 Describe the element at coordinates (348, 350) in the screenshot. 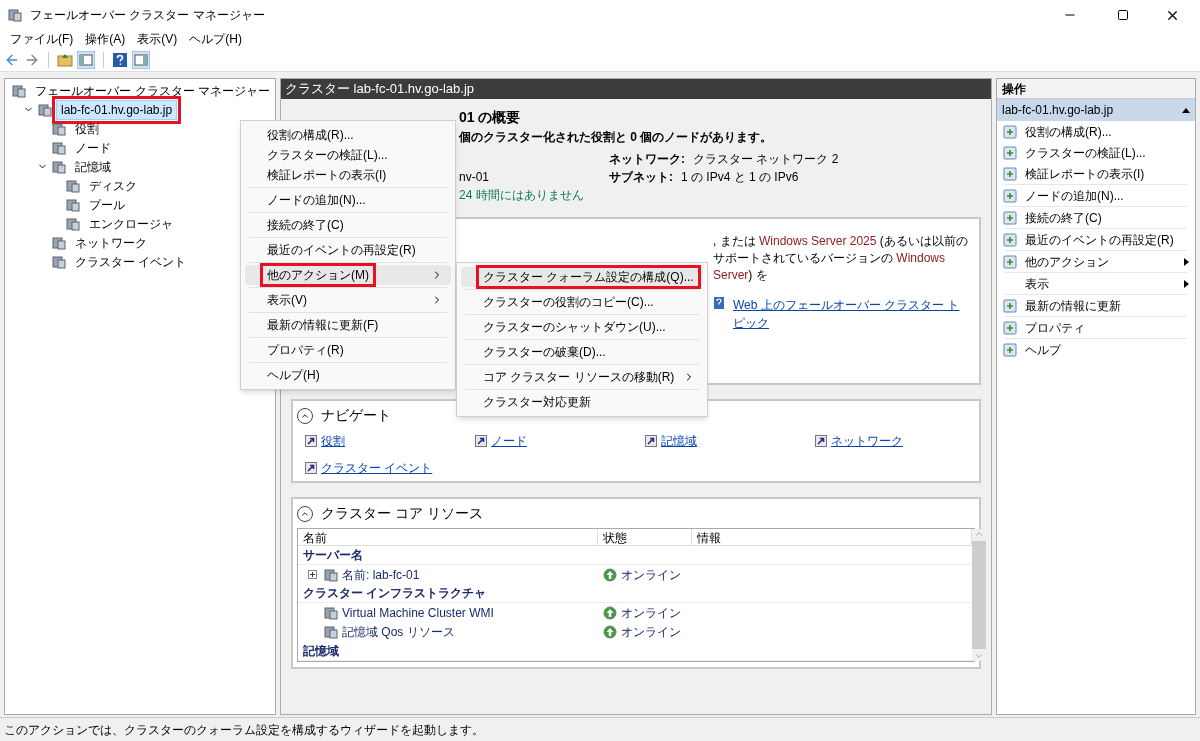

I see `menu-item: プロパティ(R)` at that location.